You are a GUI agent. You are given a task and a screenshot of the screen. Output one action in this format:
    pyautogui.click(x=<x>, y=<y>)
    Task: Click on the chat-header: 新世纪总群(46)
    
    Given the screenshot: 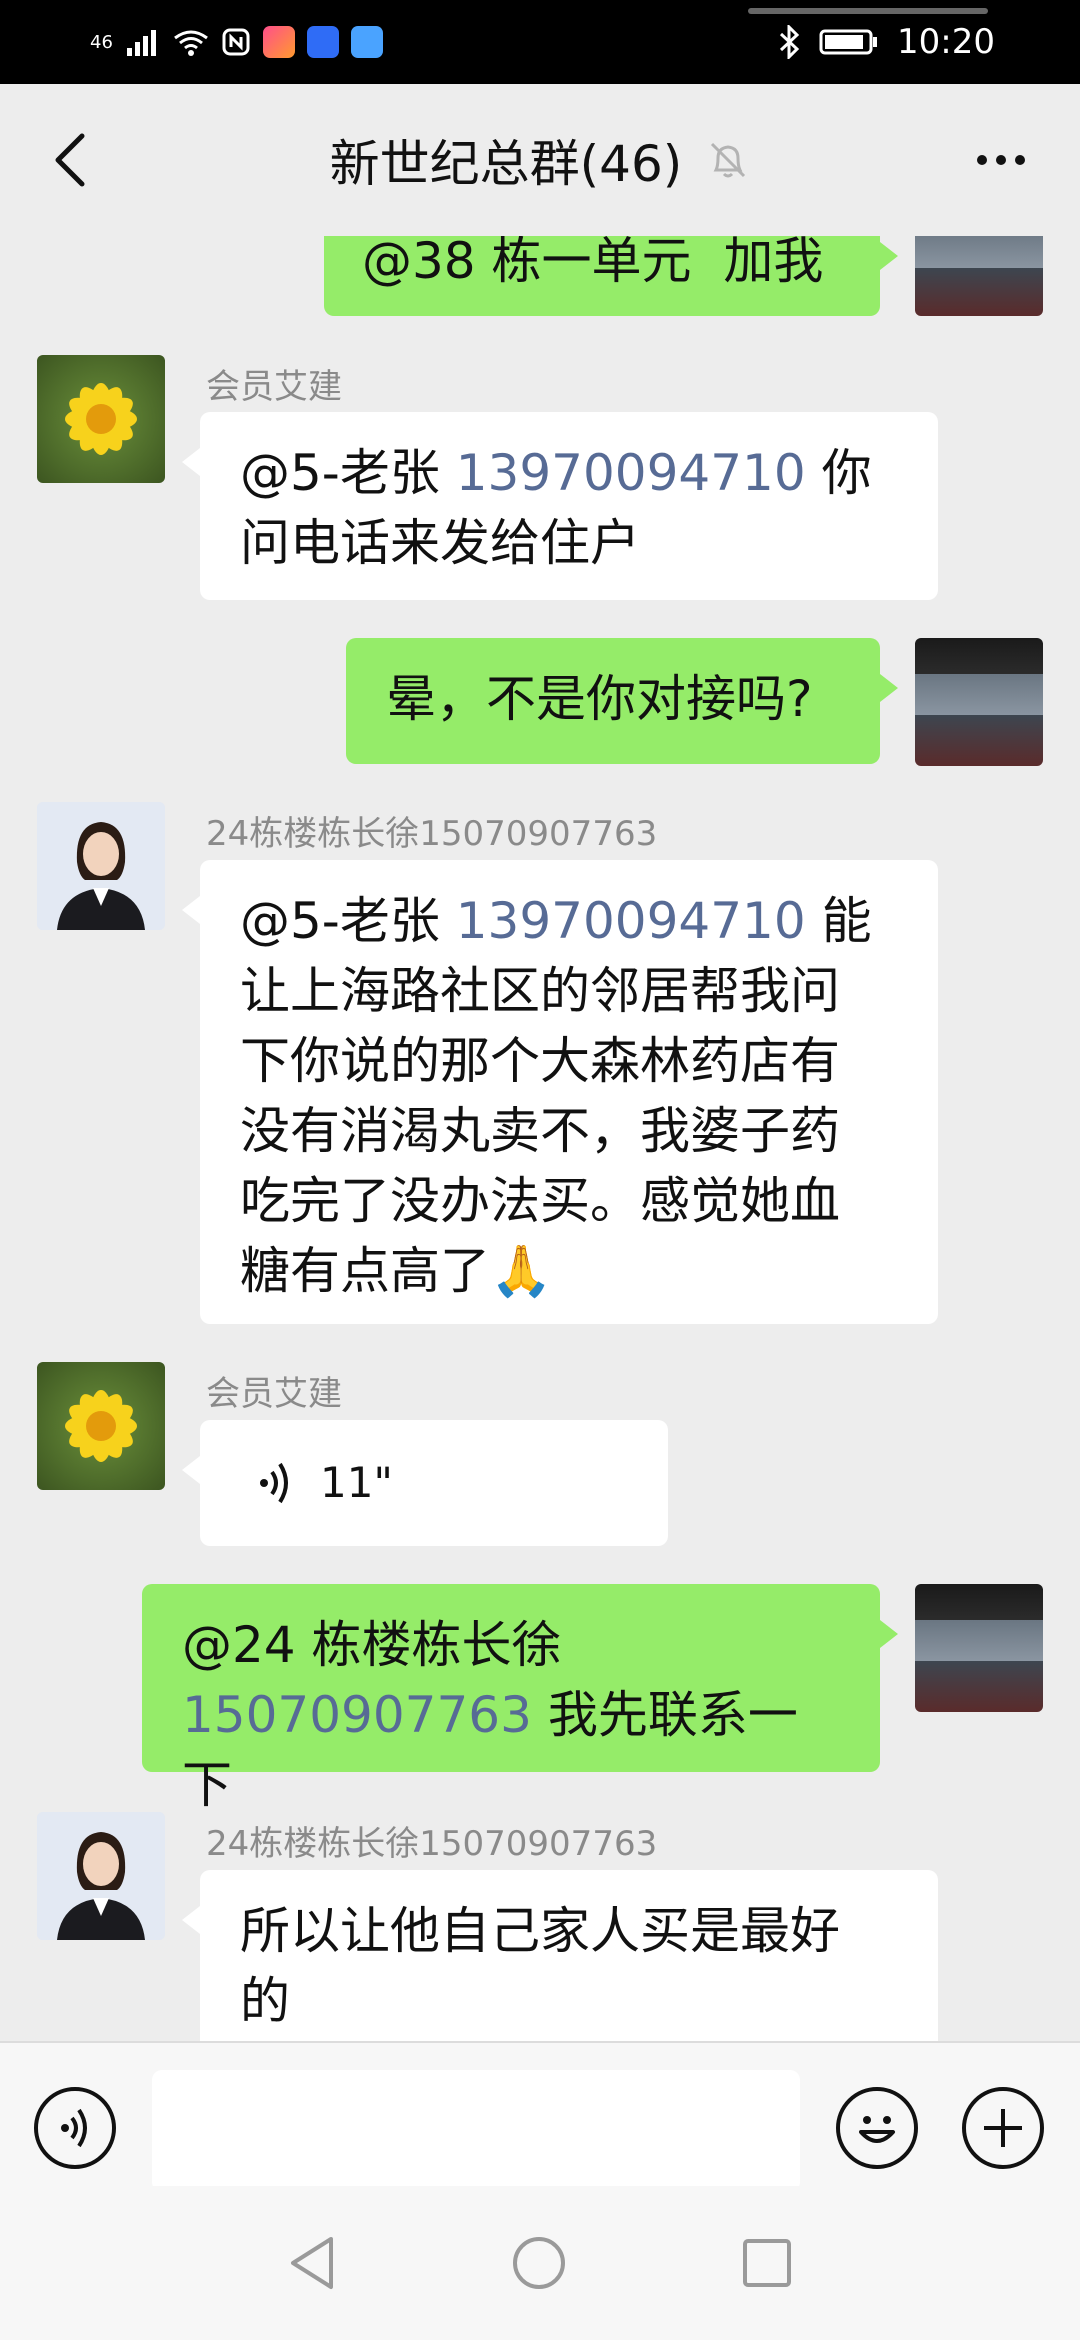 What is the action you would take?
    pyautogui.click(x=540, y=160)
    